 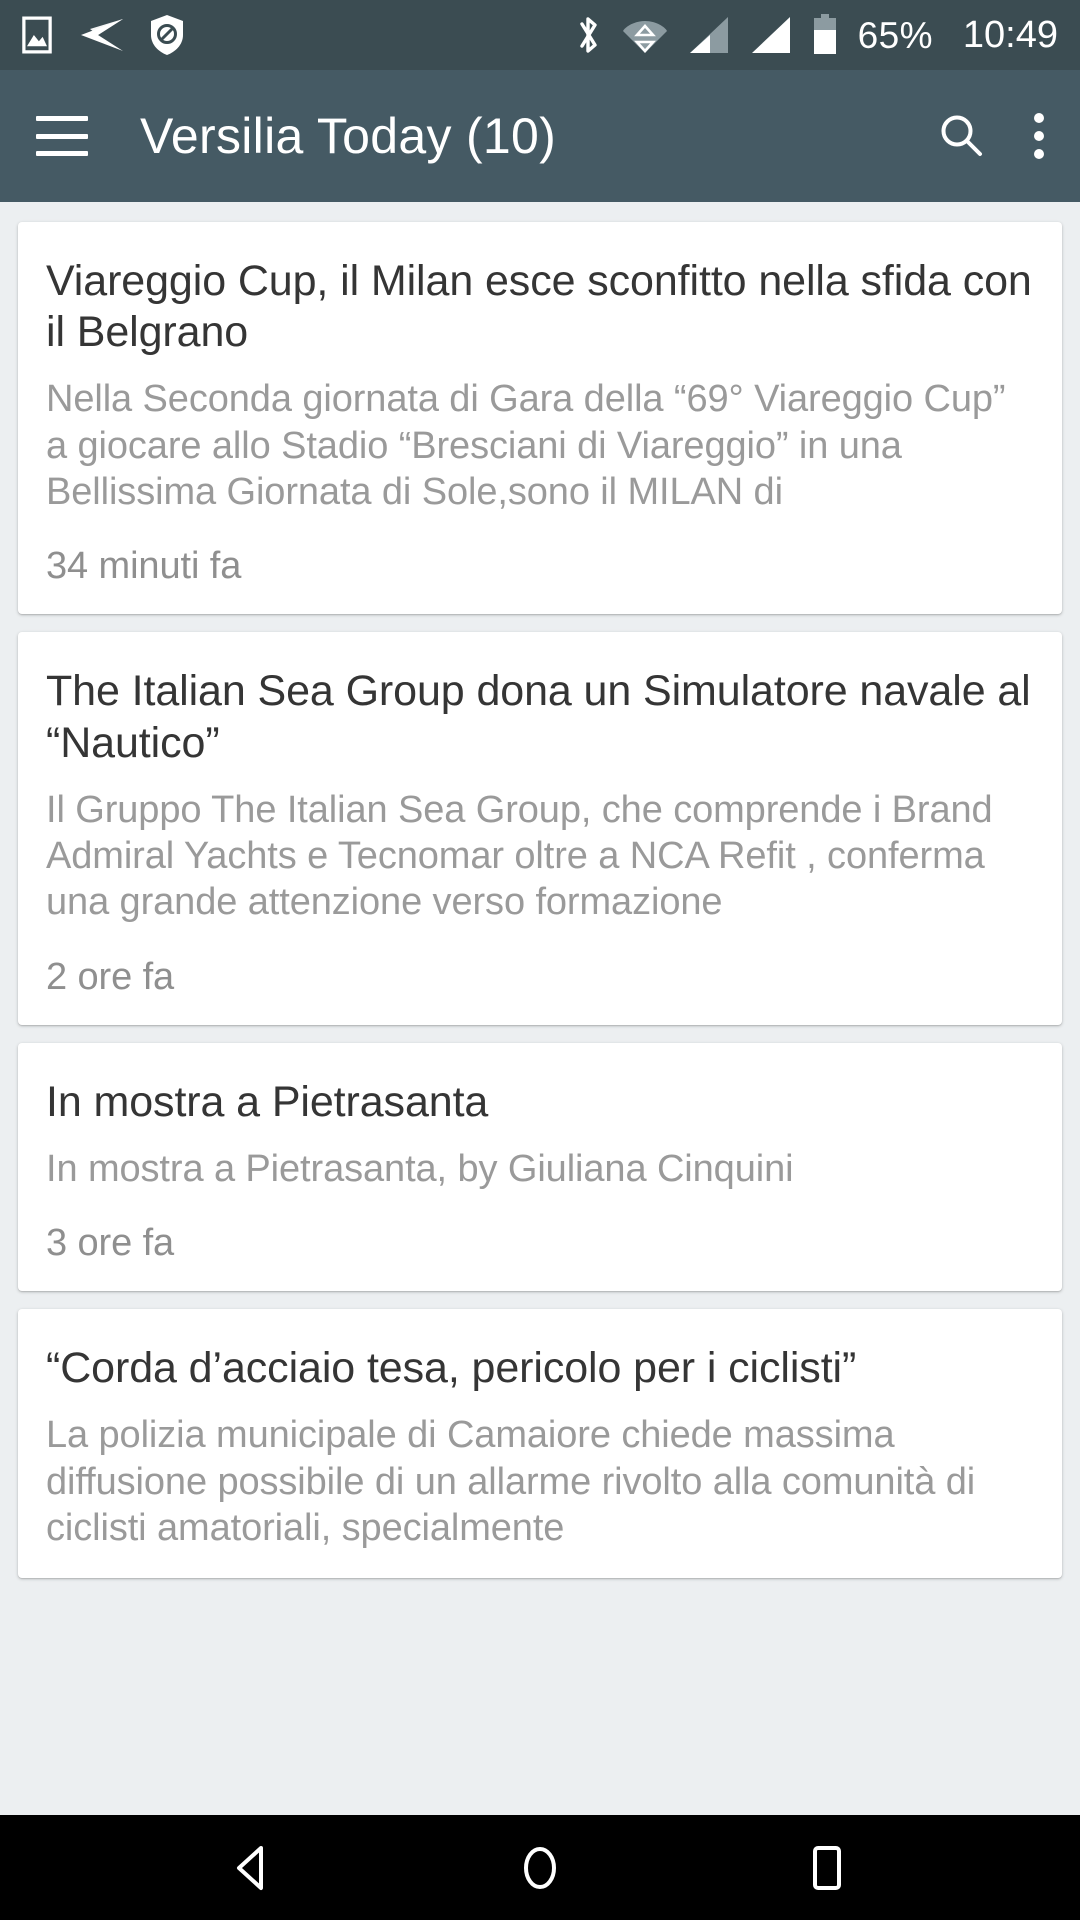 What do you see at coordinates (771, 35) in the screenshot?
I see `signal-2-icon` at bounding box center [771, 35].